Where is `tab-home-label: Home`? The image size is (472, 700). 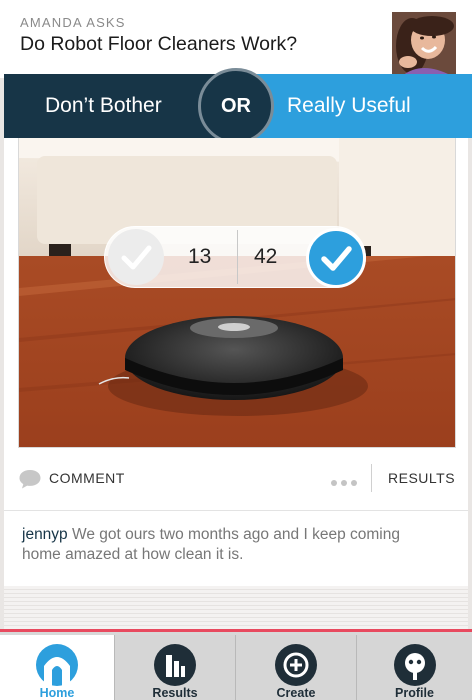
tab-home-label: Home is located at coordinates (57, 693).